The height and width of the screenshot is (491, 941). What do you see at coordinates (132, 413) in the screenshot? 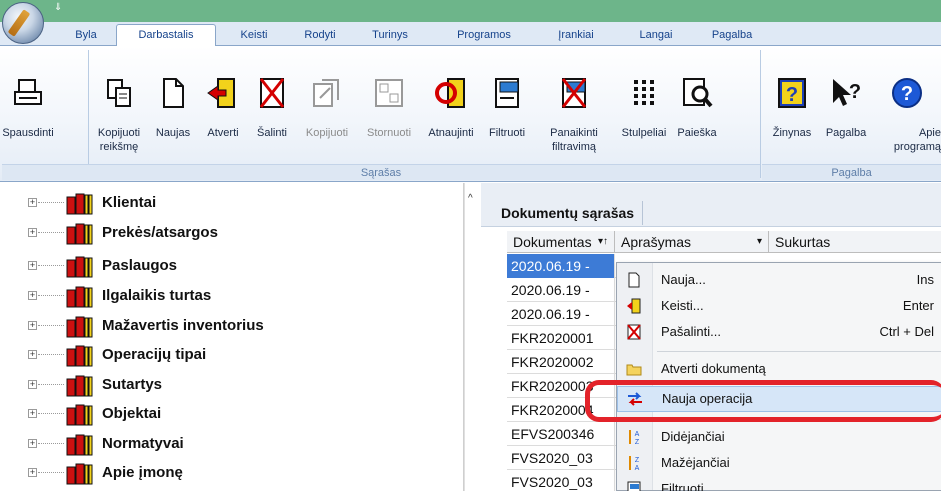
I see `tree-node-label: Objektai` at bounding box center [132, 413].